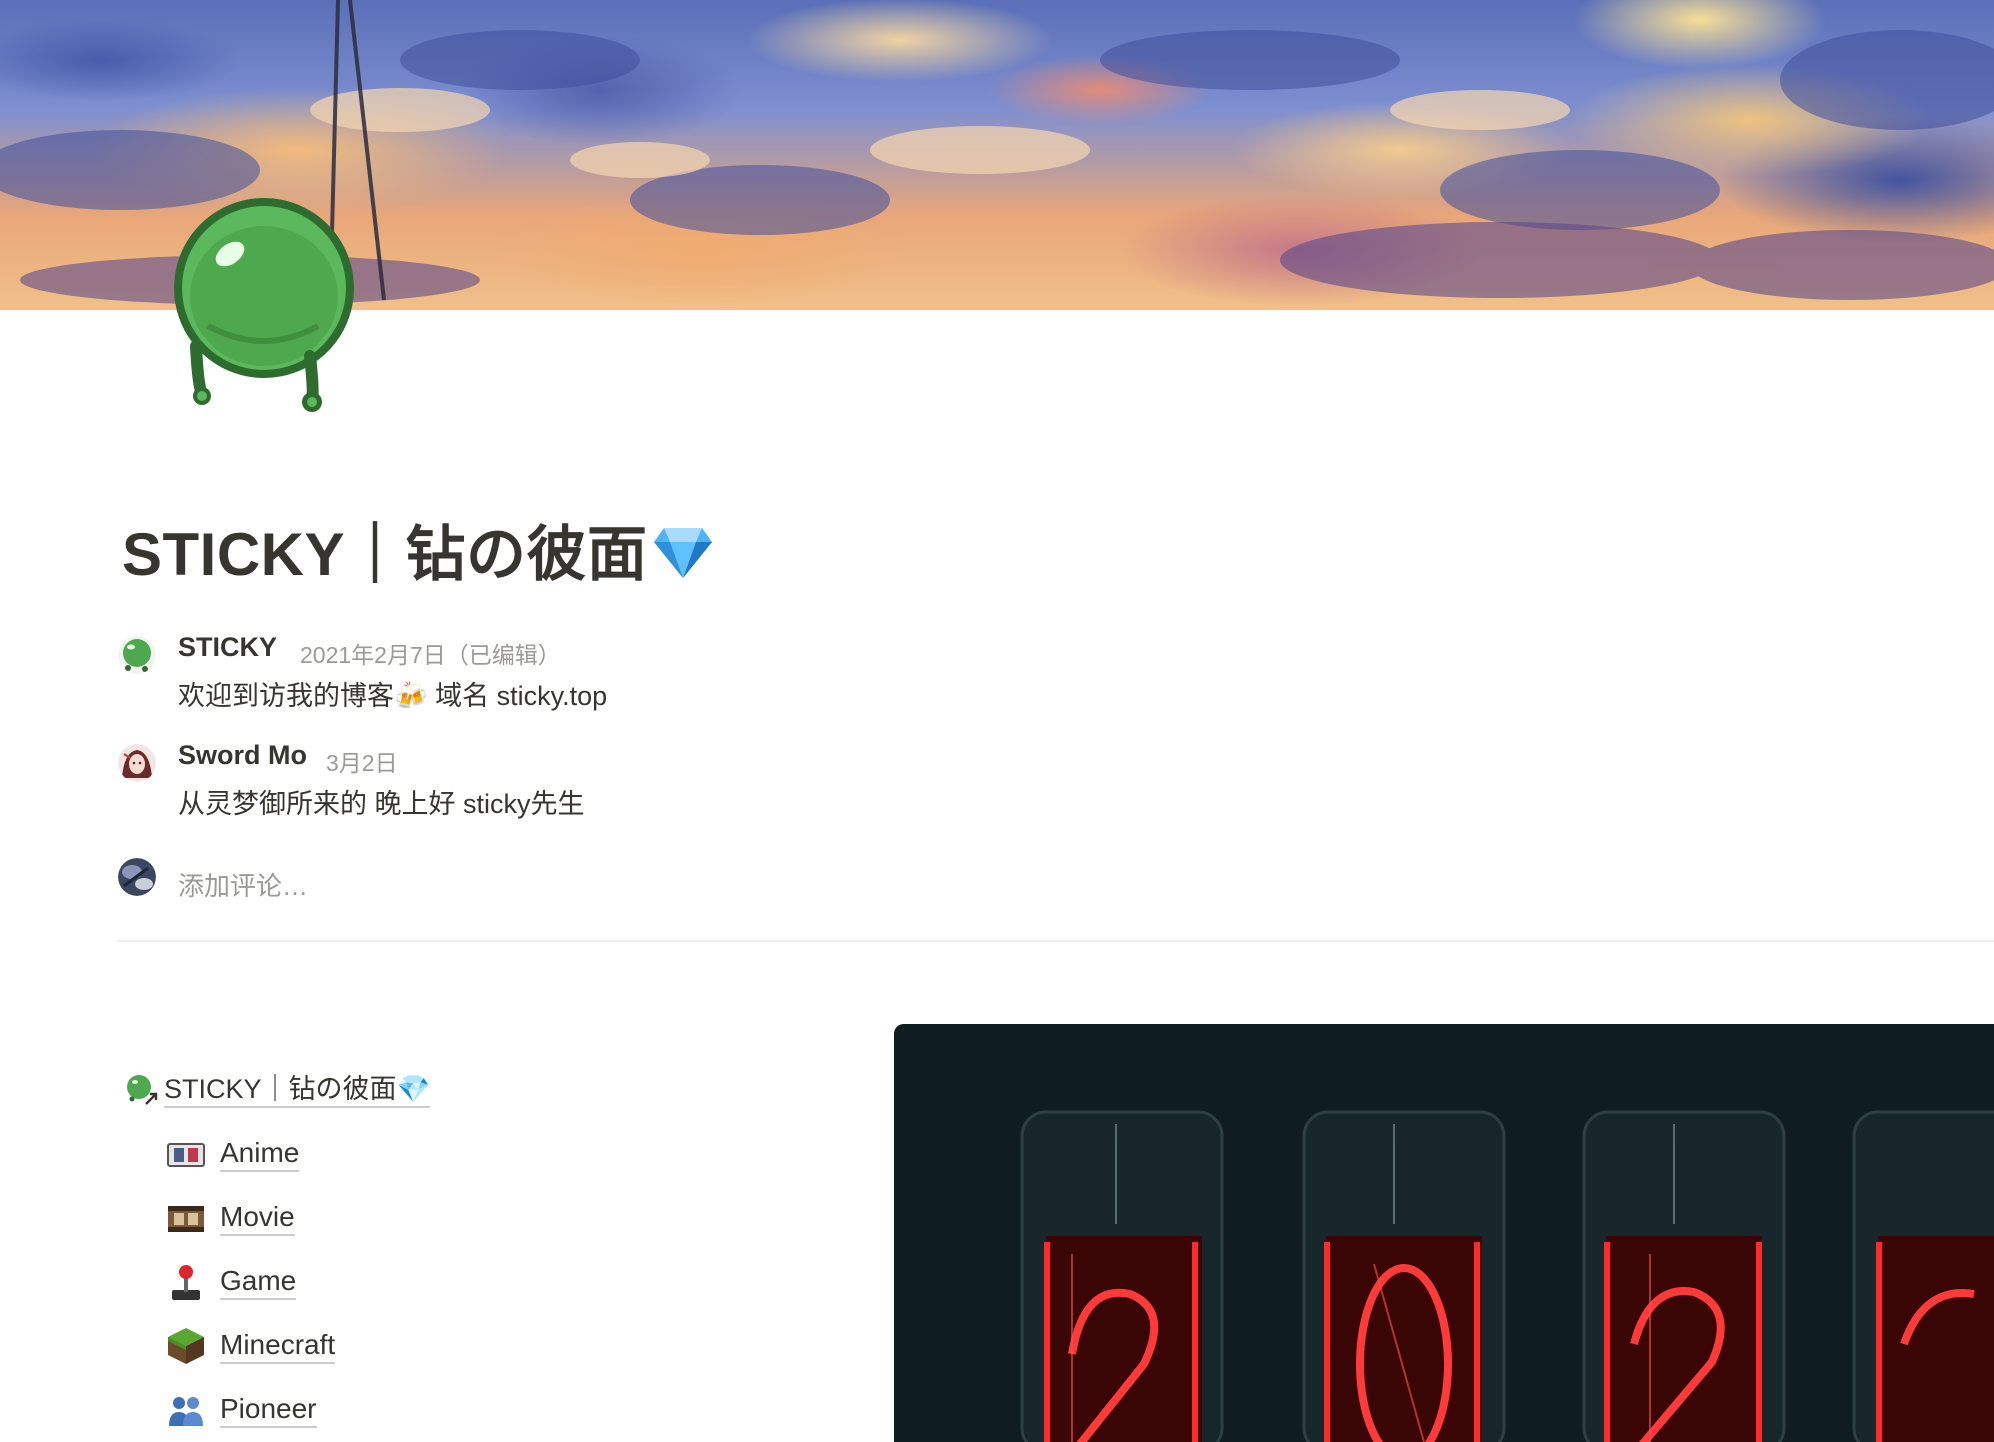 The width and height of the screenshot is (1994, 1442). I want to click on page-icon-green-orb, so click(264, 306).